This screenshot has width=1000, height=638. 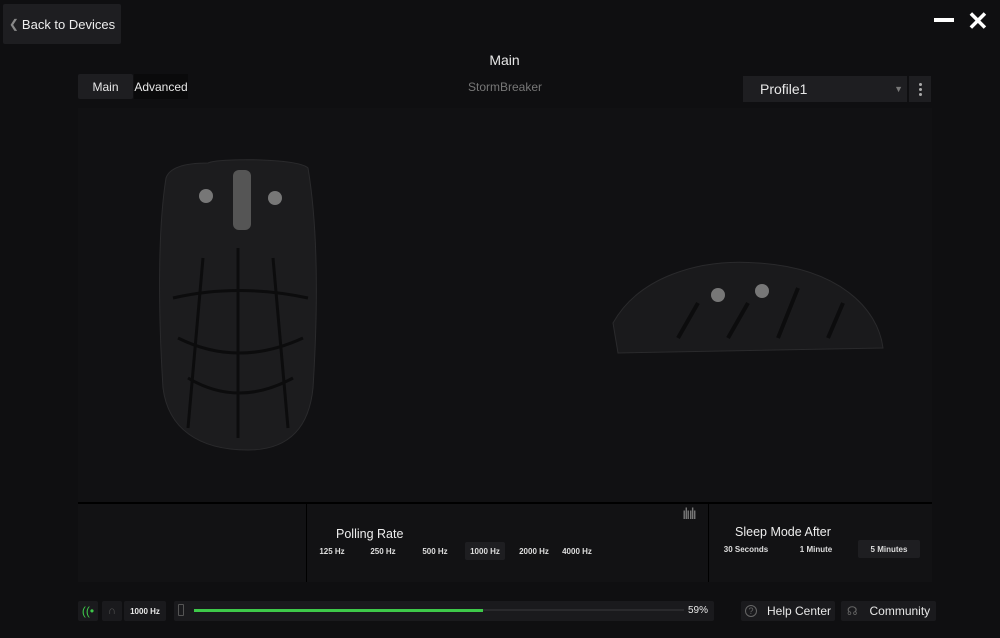 What do you see at coordinates (105, 86) in the screenshot?
I see `tab-main: Main` at bounding box center [105, 86].